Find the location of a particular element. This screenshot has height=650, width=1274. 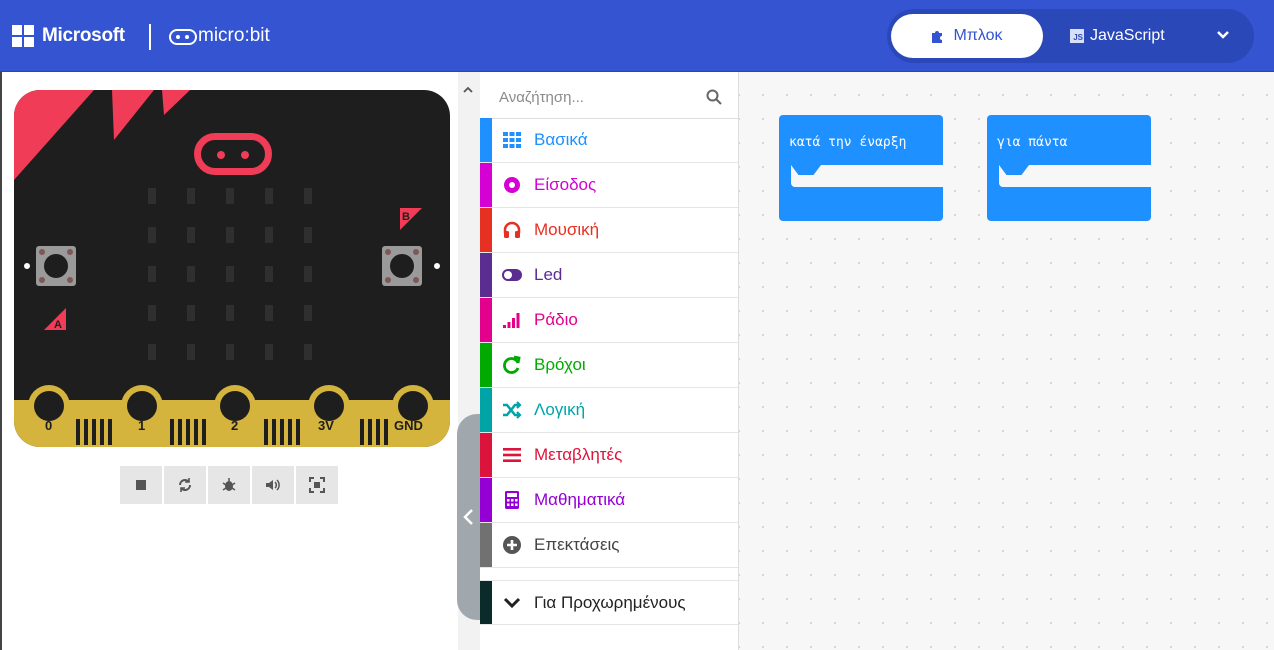

category-label: Επεκτάσεις is located at coordinates (577, 544).